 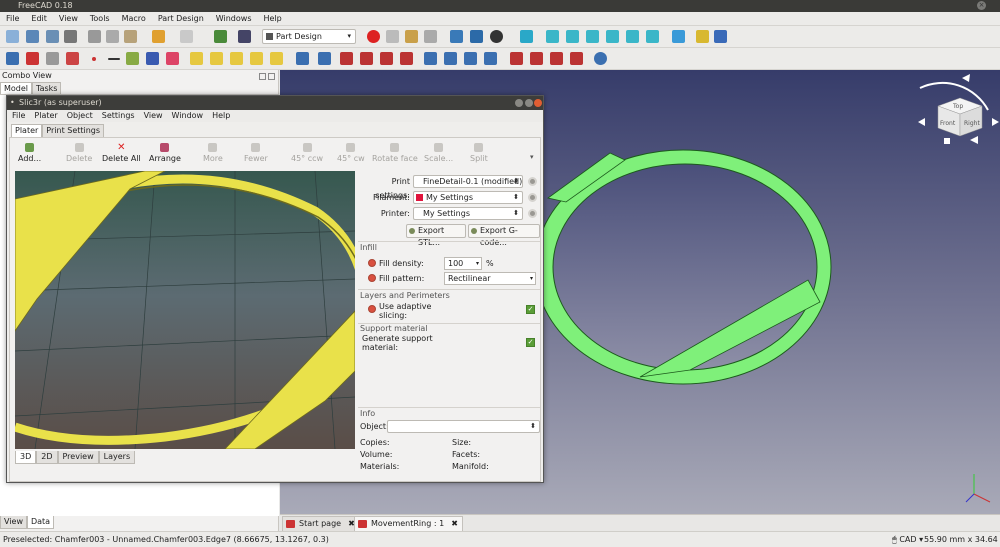 What do you see at coordinates (79, 153) in the screenshot?
I see `delete-button: Delete` at bounding box center [79, 153].